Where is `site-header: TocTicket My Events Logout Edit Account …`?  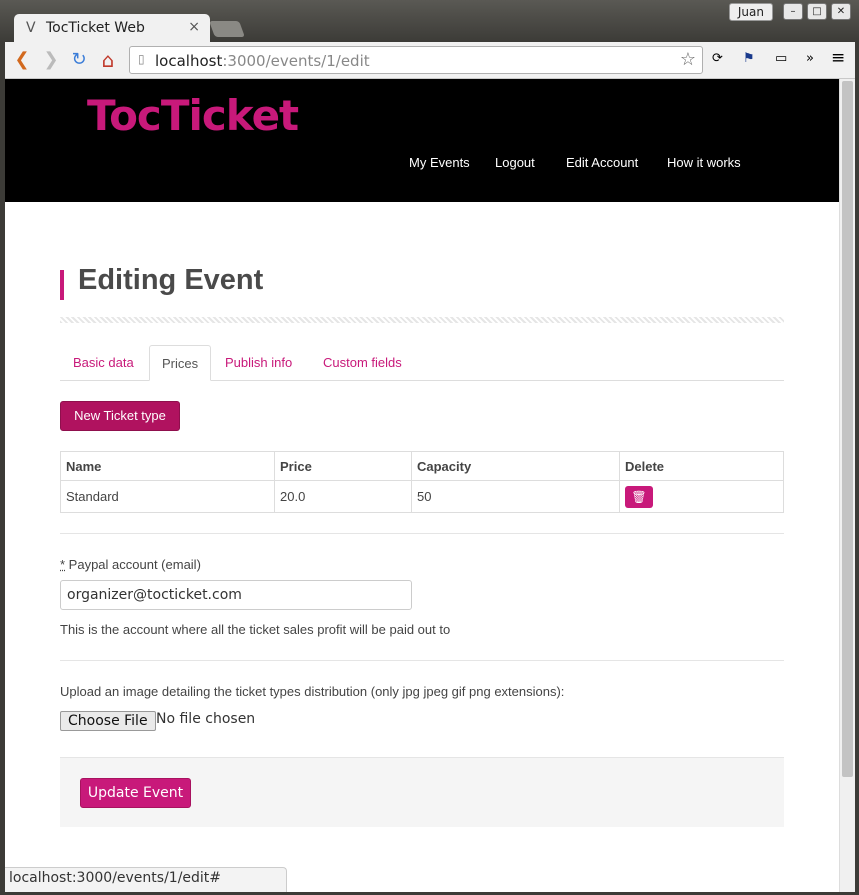 site-header: TocTicket My Events Logout Edit Account … is located at coordinates (422, 140).